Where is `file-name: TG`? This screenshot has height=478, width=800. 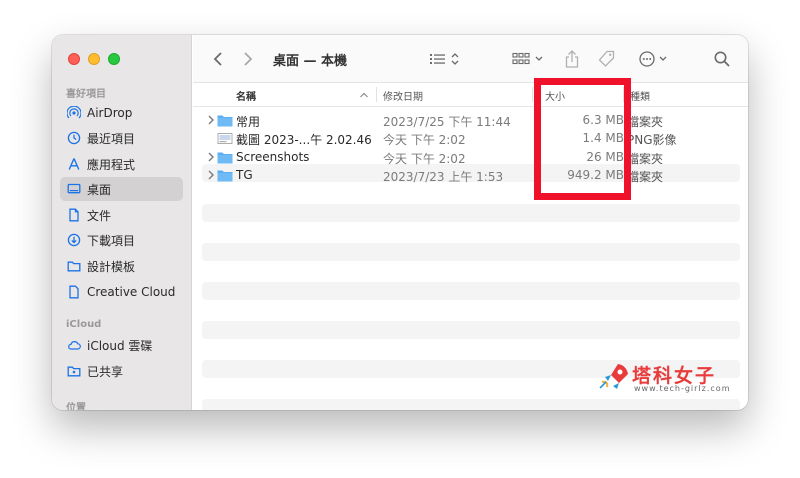 file-name: TG is located at coordinates (244, 175).